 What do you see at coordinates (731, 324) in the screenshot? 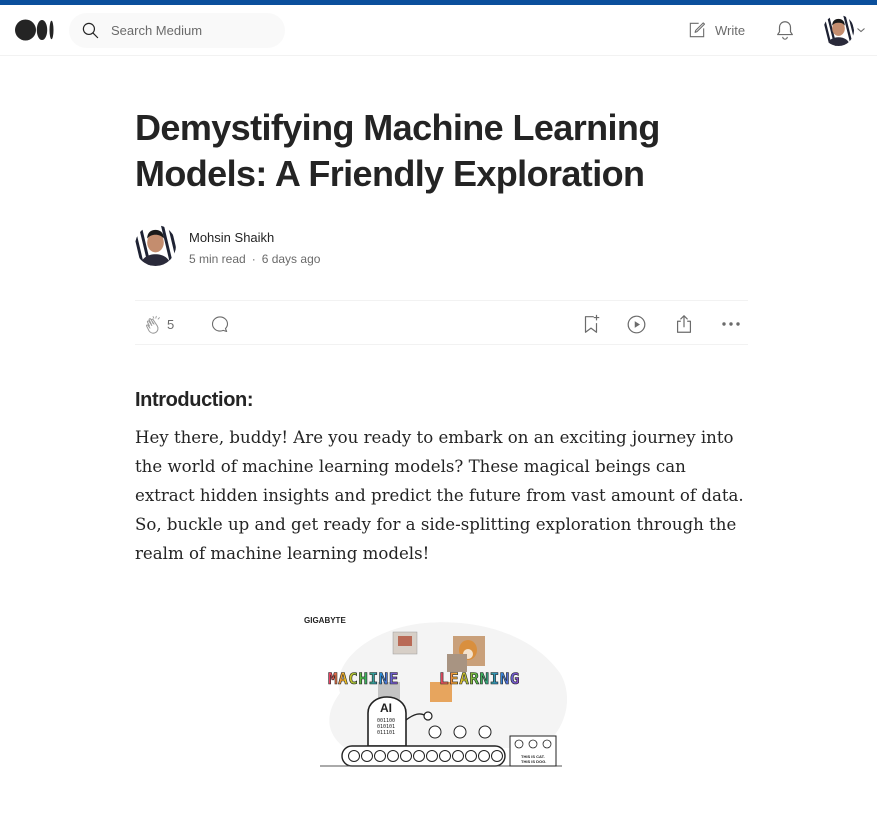
I see `more-icon` at bounding box center [731, 324].